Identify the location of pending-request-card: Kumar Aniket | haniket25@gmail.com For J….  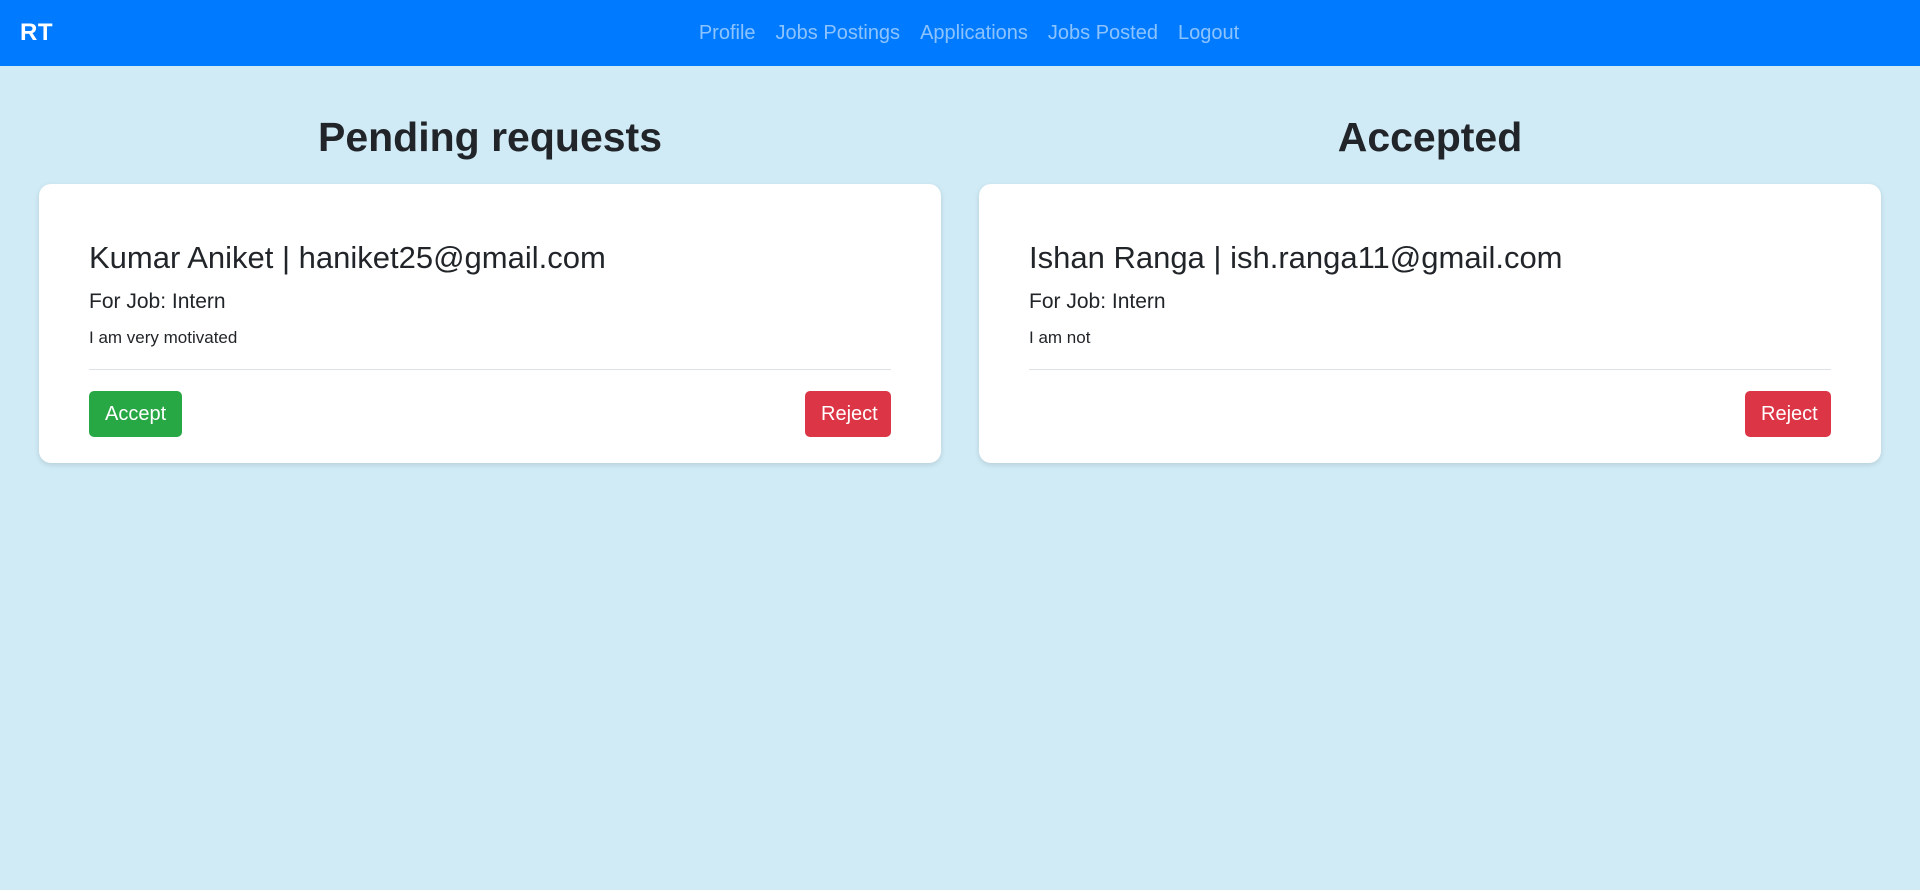
(490, 323).